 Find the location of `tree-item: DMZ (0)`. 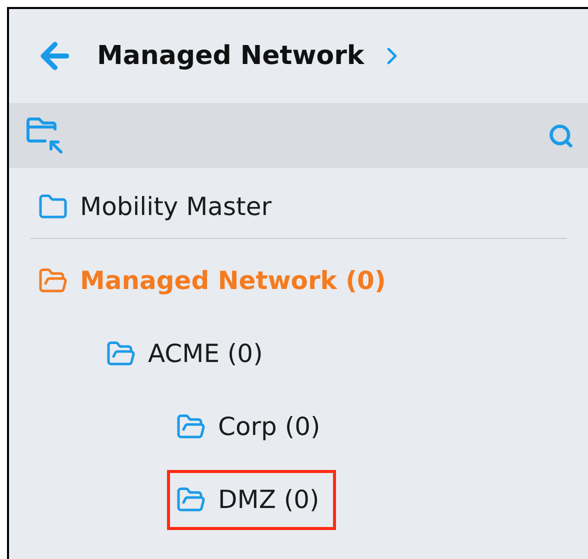

tree-item: DMZ (0) is located at coordinates (251, 500).